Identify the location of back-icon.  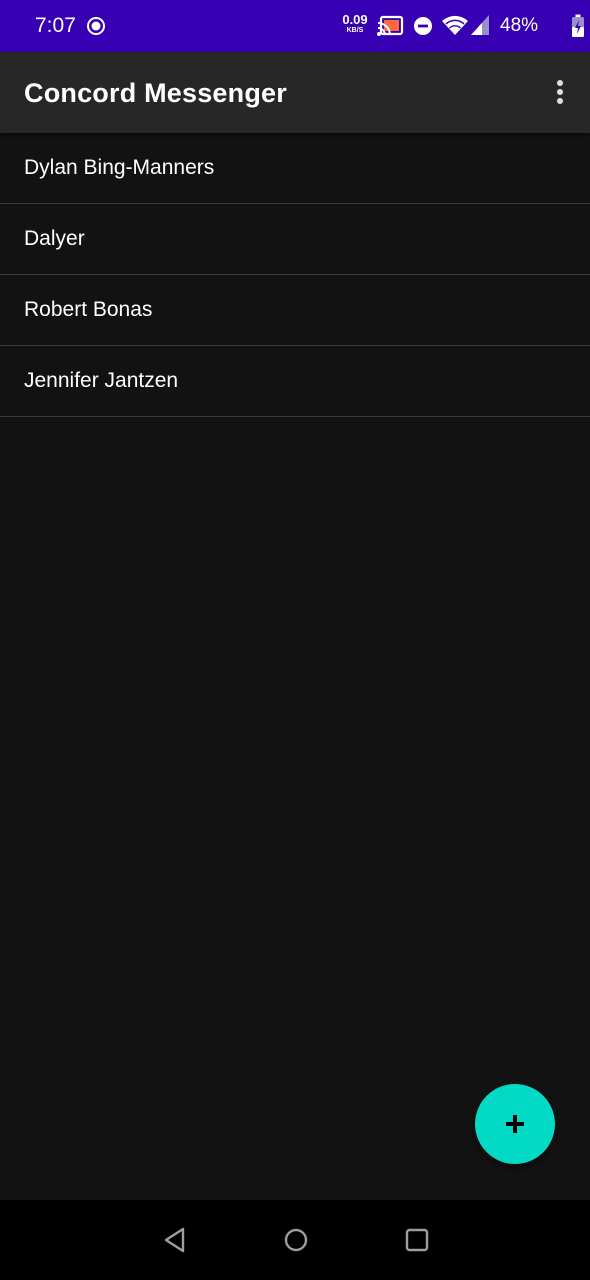
(175, 1240).